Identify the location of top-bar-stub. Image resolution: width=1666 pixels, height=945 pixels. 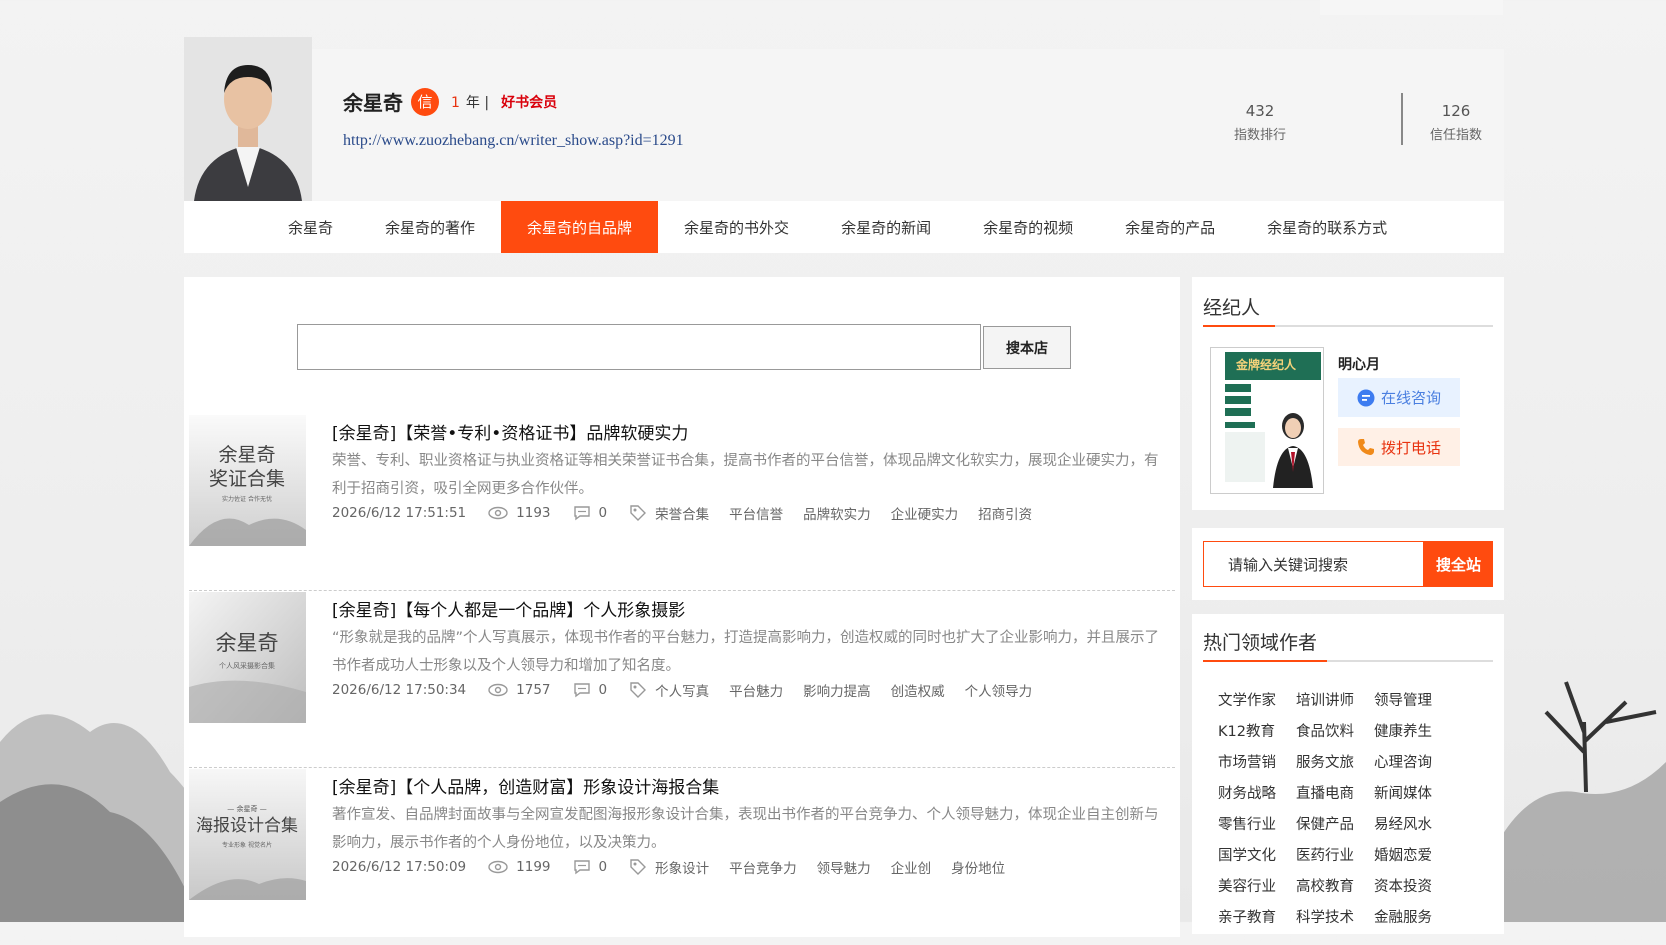
(1411, 7).